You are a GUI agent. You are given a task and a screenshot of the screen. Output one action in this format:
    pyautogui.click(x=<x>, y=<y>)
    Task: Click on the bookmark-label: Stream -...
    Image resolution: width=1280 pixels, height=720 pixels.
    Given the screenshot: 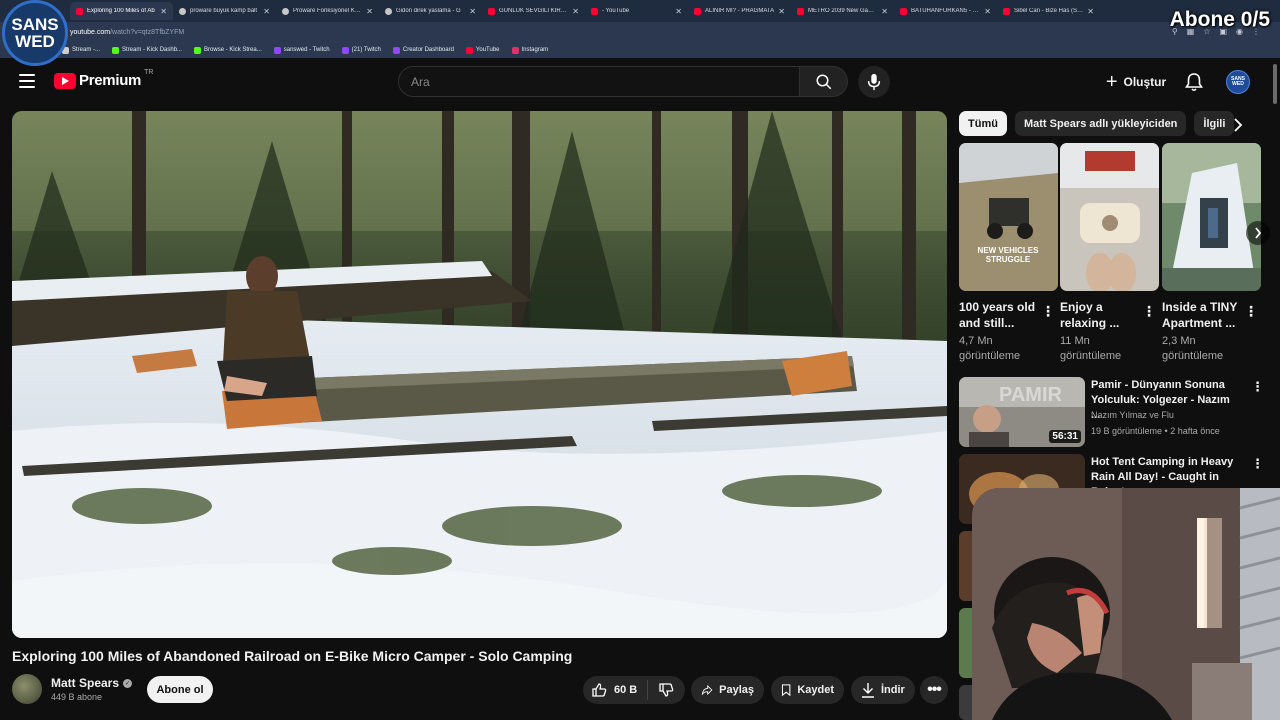 What is the action you would take?
    pyautogui.click(x=86, y=50)
    